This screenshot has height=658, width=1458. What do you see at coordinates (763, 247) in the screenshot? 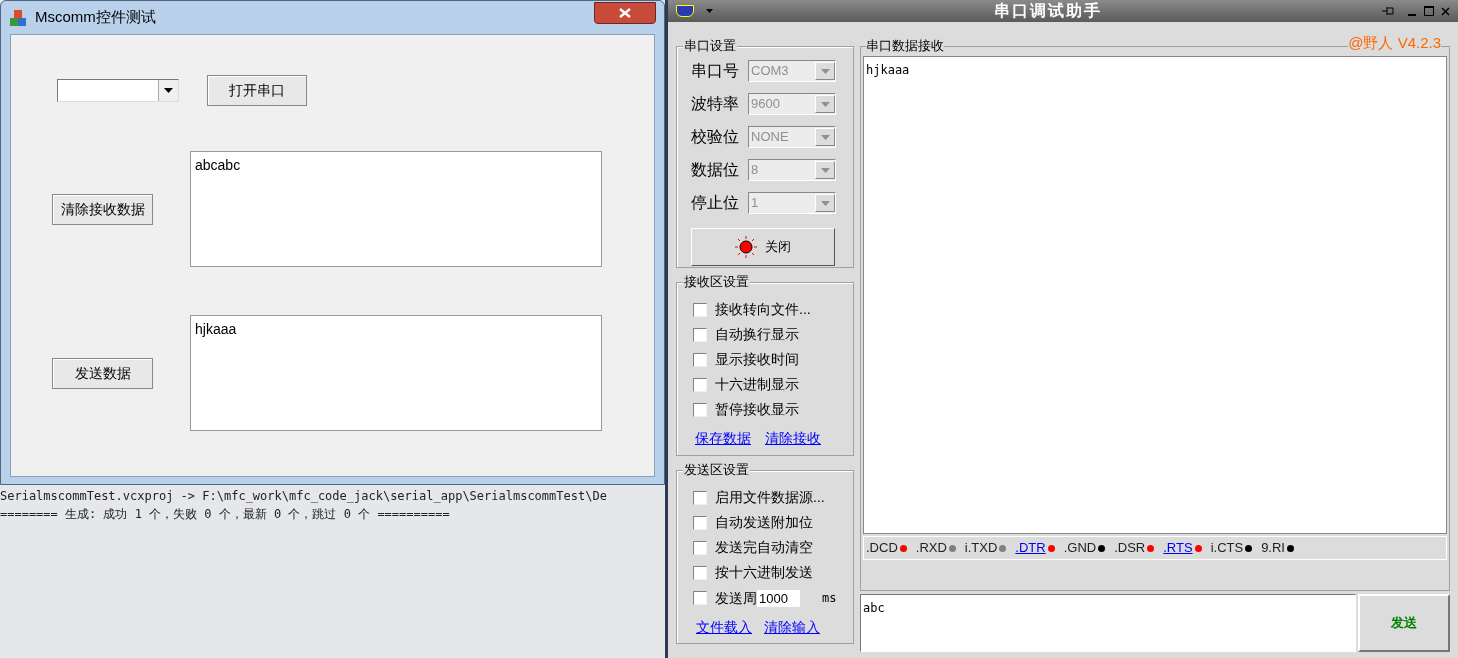
I see `close-port-button: 关闭` at bounding box center [763, 247].